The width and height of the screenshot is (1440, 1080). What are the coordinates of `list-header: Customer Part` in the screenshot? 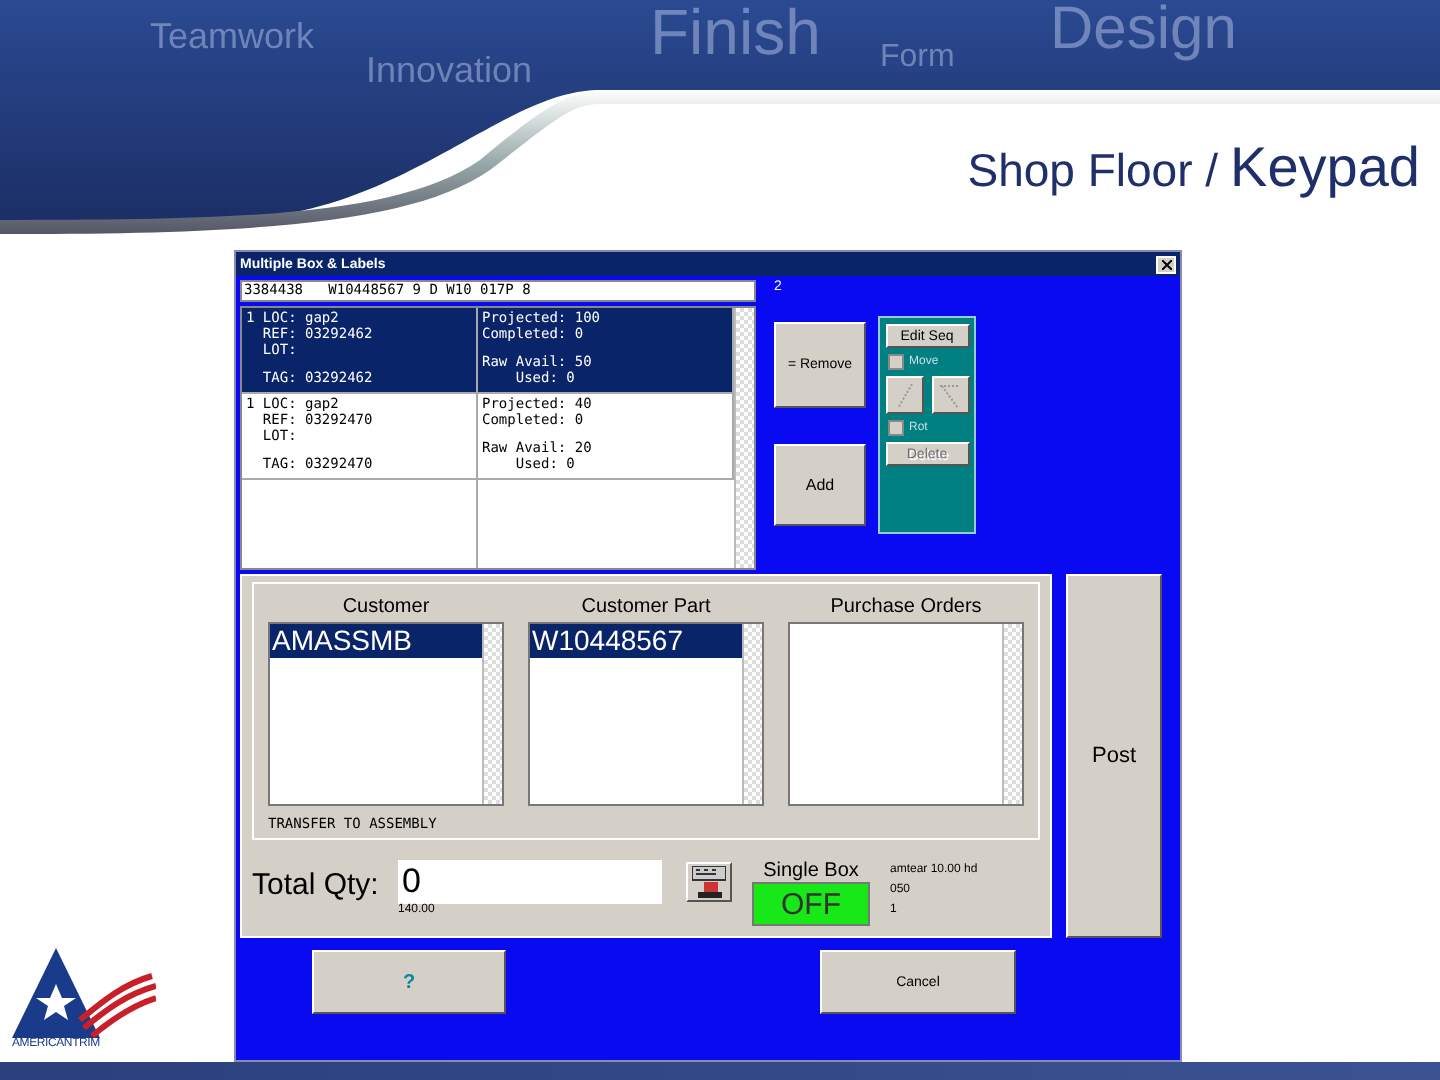 It's located at (646, 607).